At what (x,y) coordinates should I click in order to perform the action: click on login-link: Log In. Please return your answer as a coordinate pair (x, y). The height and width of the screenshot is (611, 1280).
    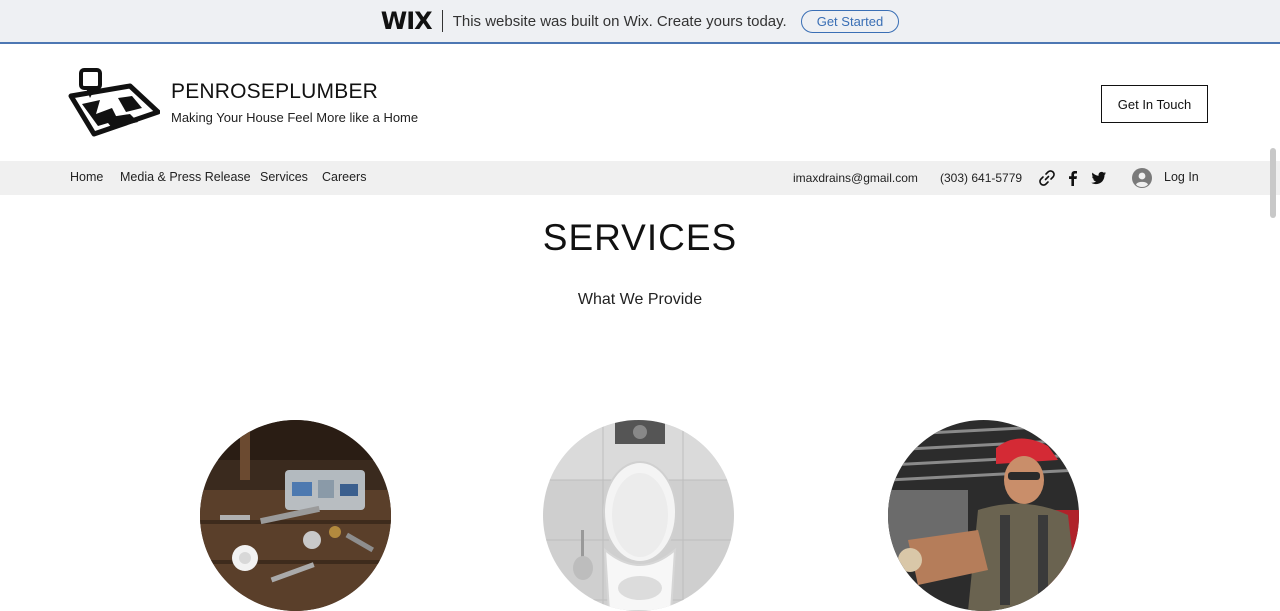
    Looking at the image, I should click on (1181, 177).